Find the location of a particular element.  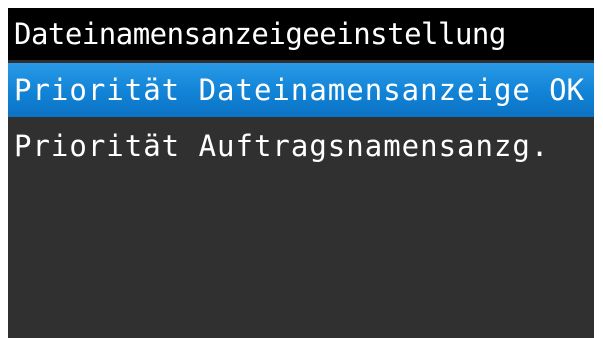

menu-item-label: Priorität Dateinamensanzeige is located at coordinates (272, 90).